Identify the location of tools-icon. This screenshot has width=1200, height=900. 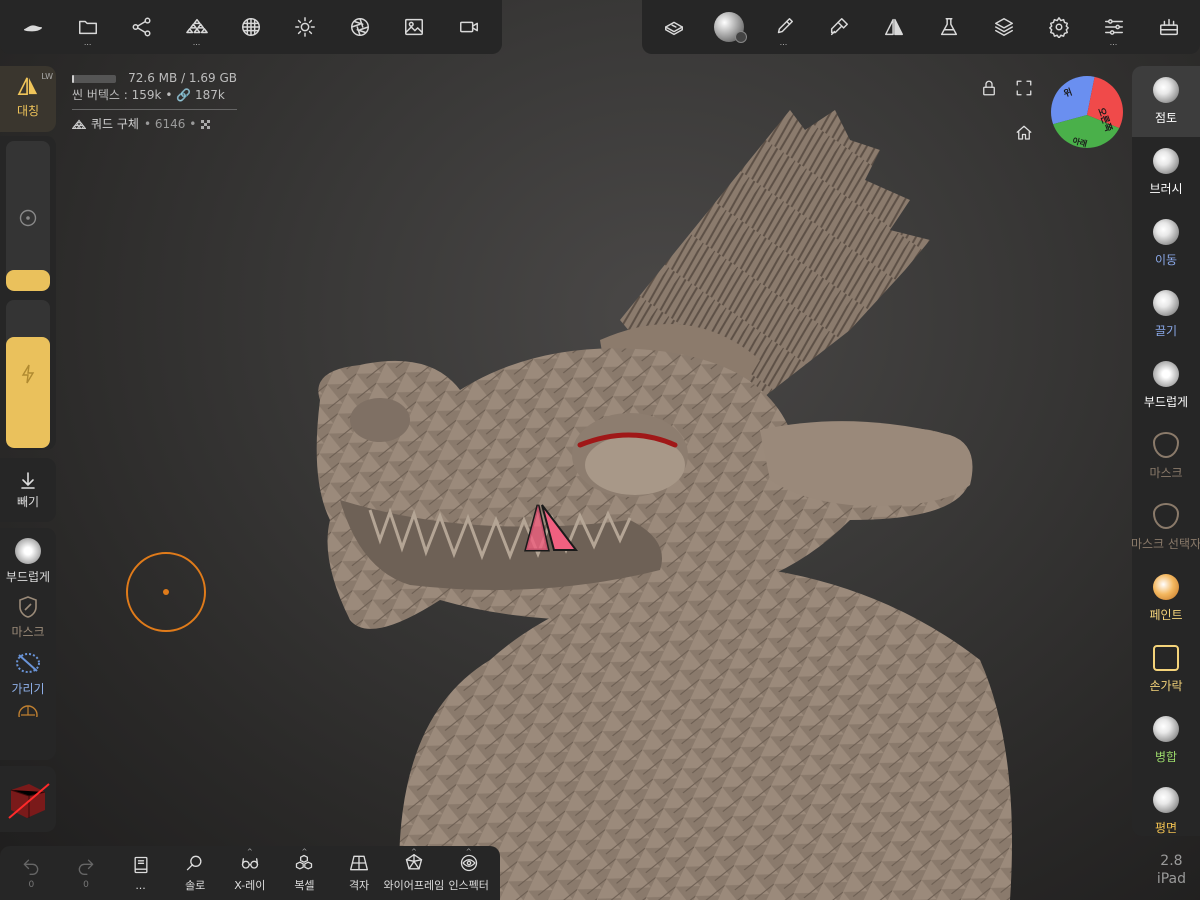
(1168, 27).